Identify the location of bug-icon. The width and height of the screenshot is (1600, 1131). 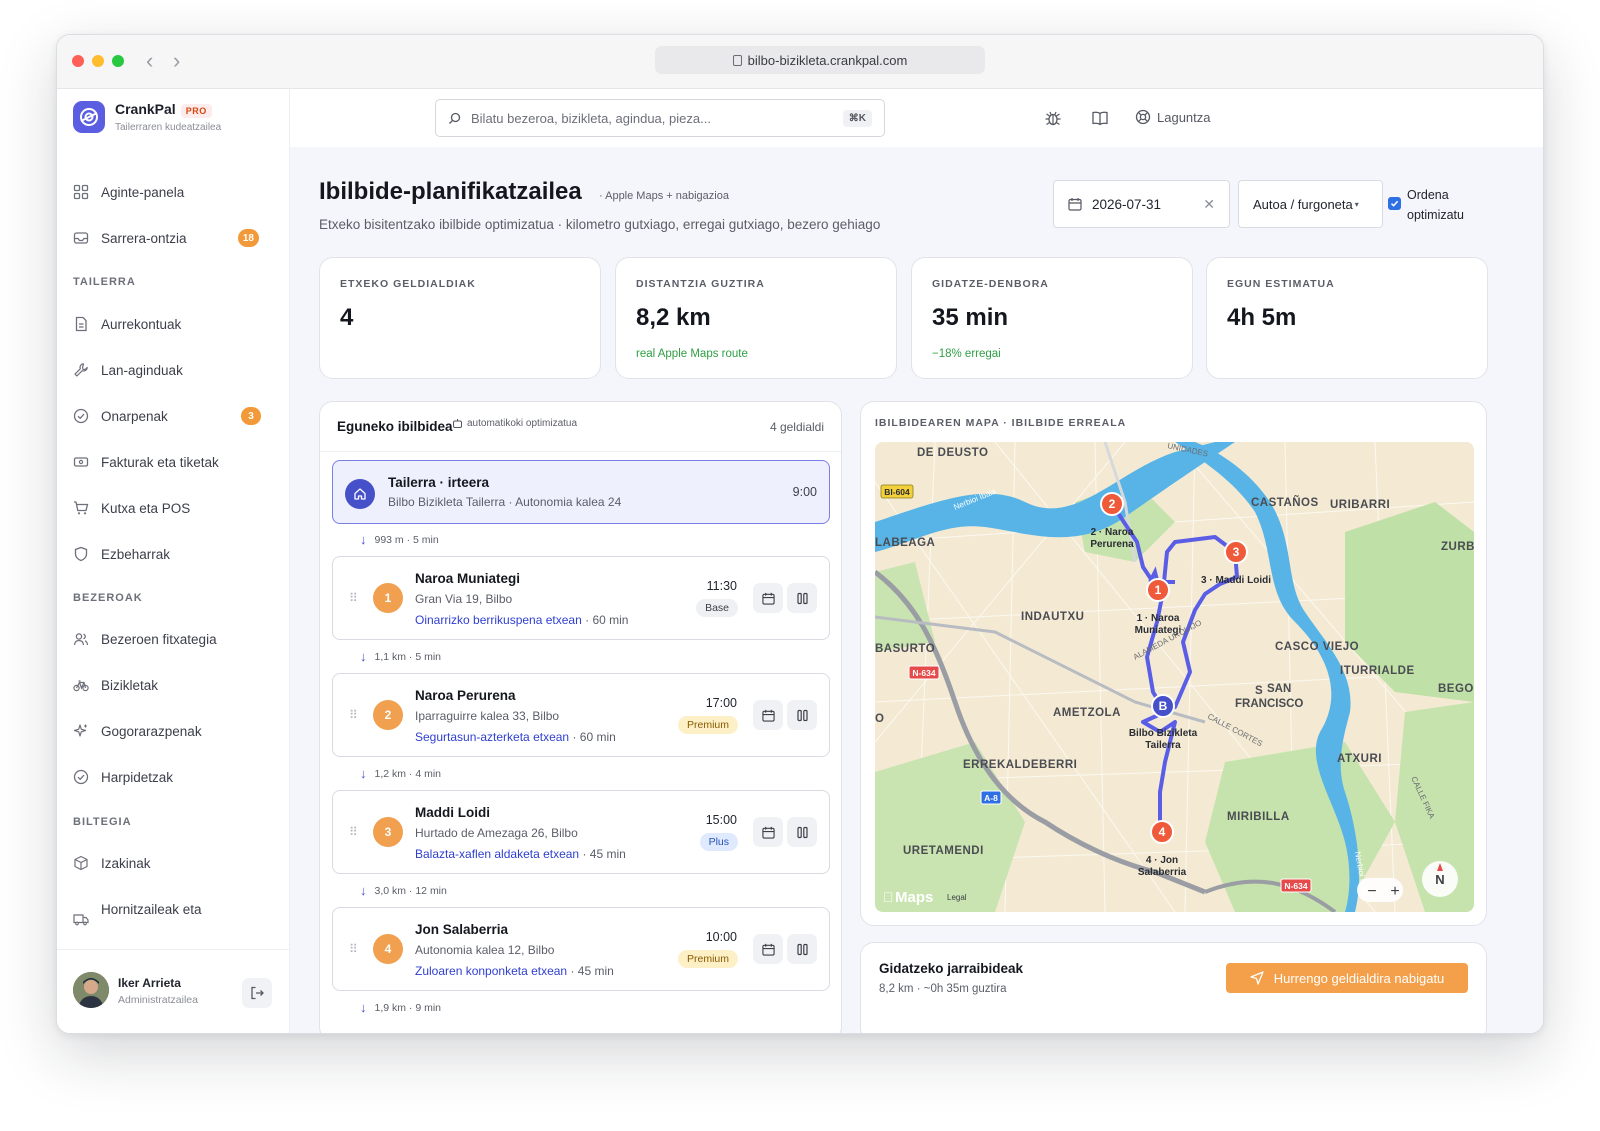
(1053, 120).